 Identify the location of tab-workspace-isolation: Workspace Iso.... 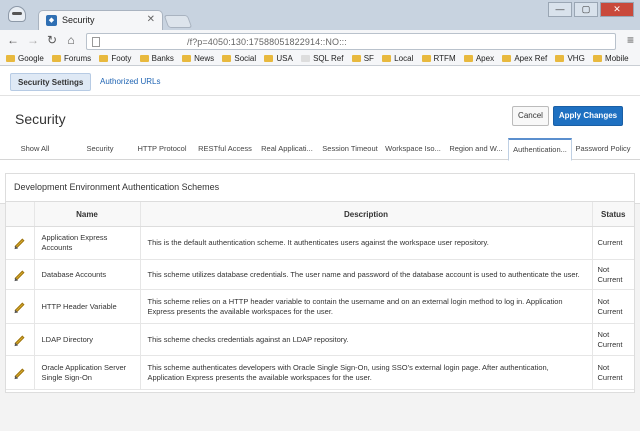
(413, 149).